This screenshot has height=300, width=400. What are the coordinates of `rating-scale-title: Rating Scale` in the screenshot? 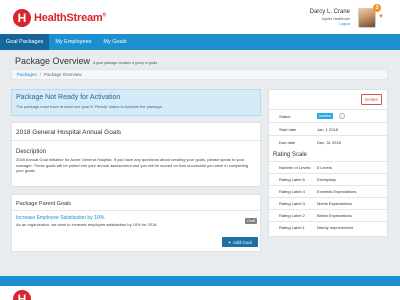 It's located at (290, 155).